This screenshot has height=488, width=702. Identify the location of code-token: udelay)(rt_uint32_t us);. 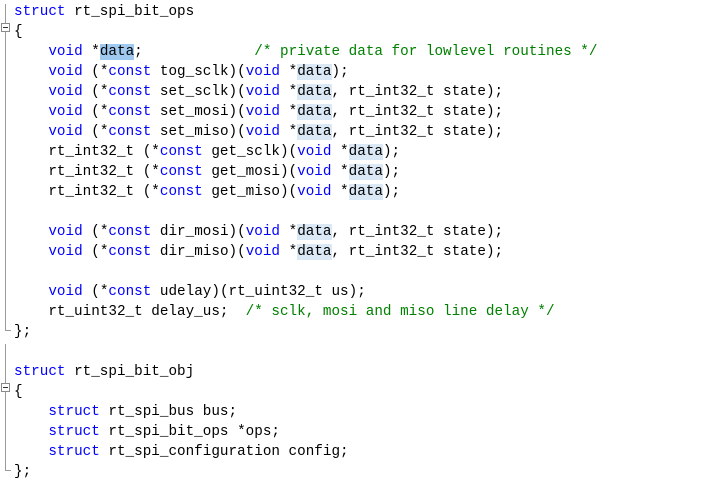
(258, 292).